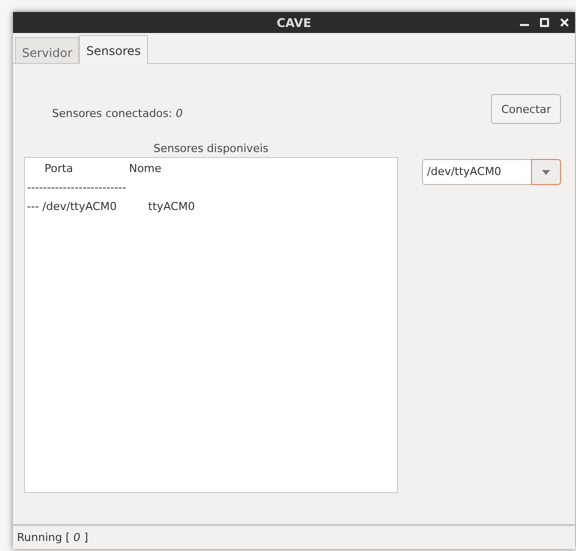 The width and height of the screenshot is (576, 551). What do you see at coordinates (113, 49) in the screenshot?
I see `tab: Sensores` at bounding box center [113, 49].